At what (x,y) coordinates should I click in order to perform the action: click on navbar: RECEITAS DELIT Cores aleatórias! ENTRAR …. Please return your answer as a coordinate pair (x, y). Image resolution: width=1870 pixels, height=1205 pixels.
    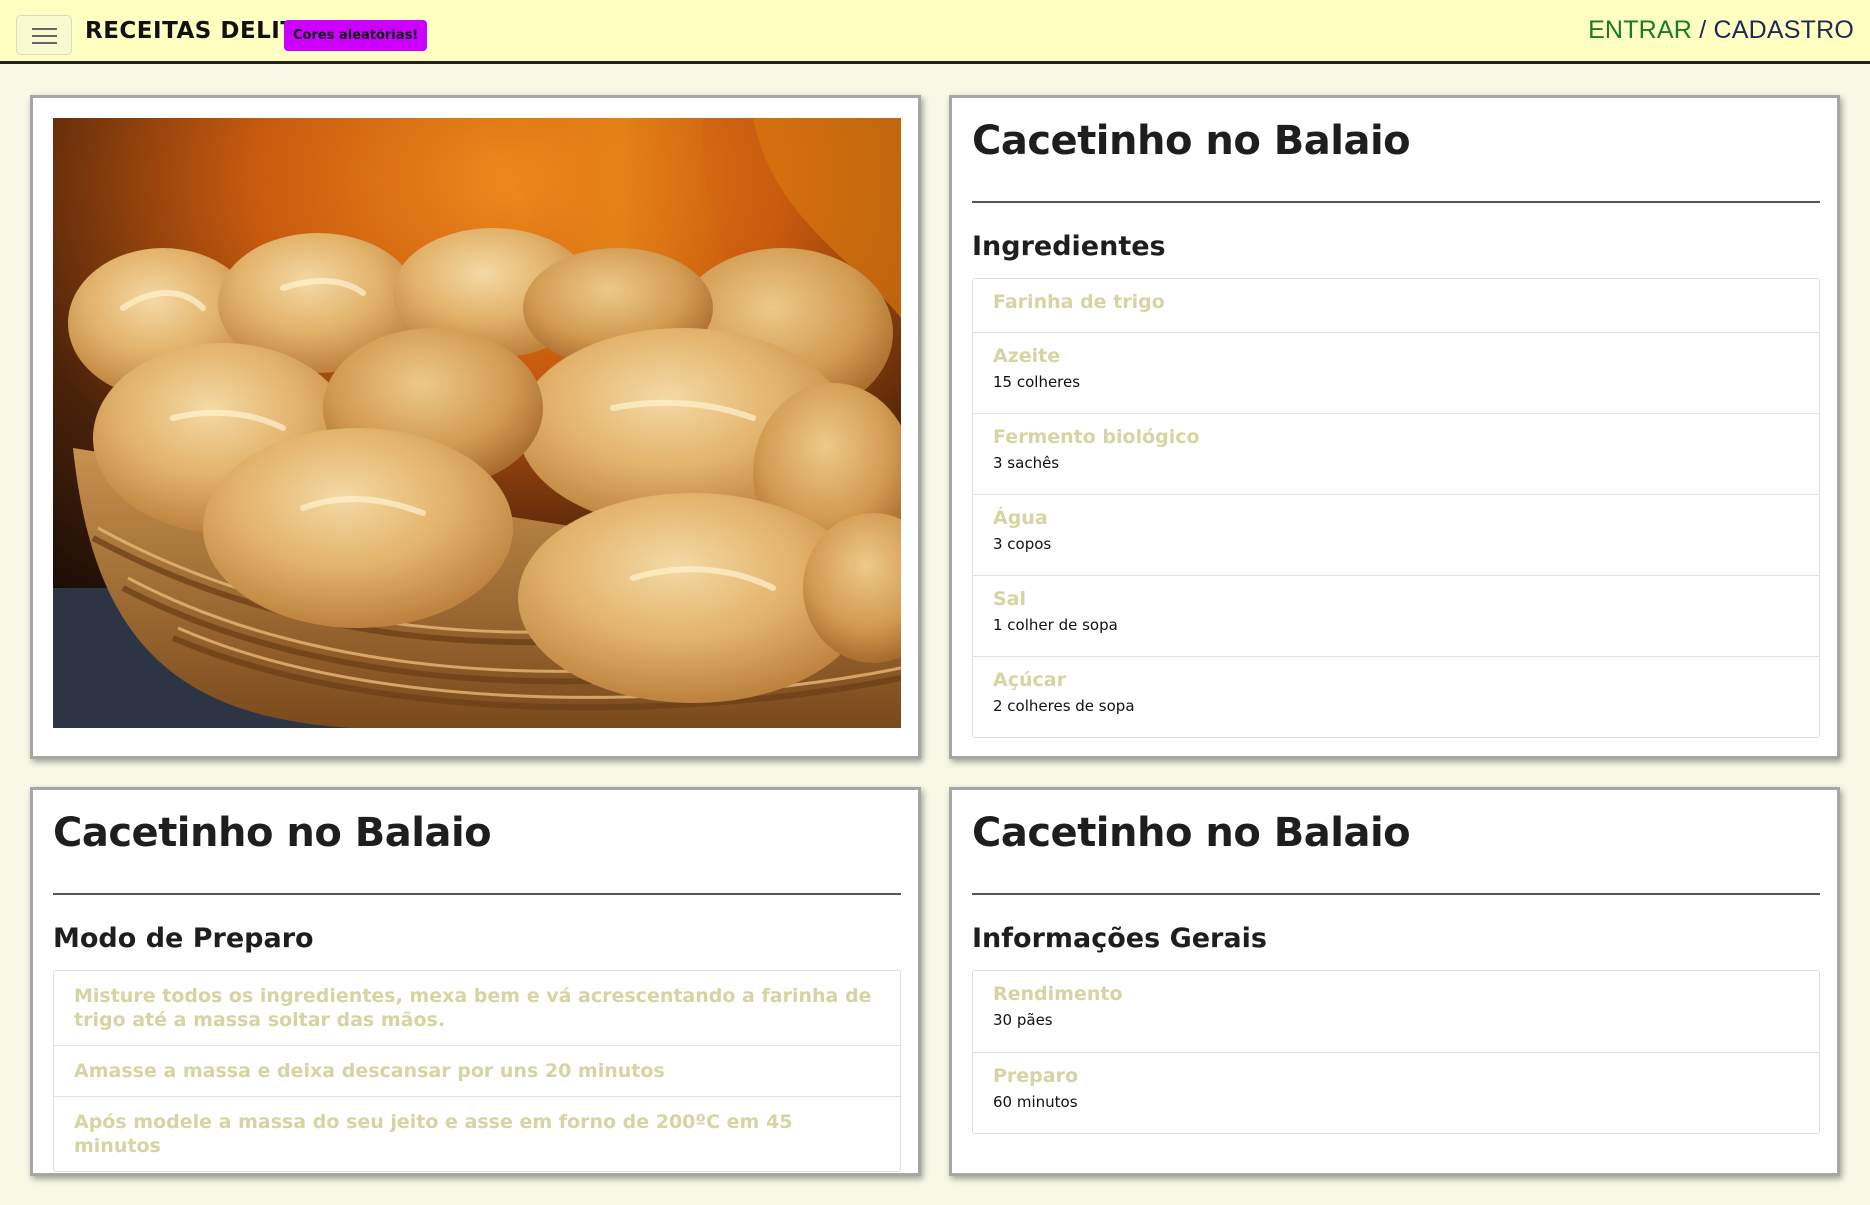
    Looking at the image, I should click on (935, 32).